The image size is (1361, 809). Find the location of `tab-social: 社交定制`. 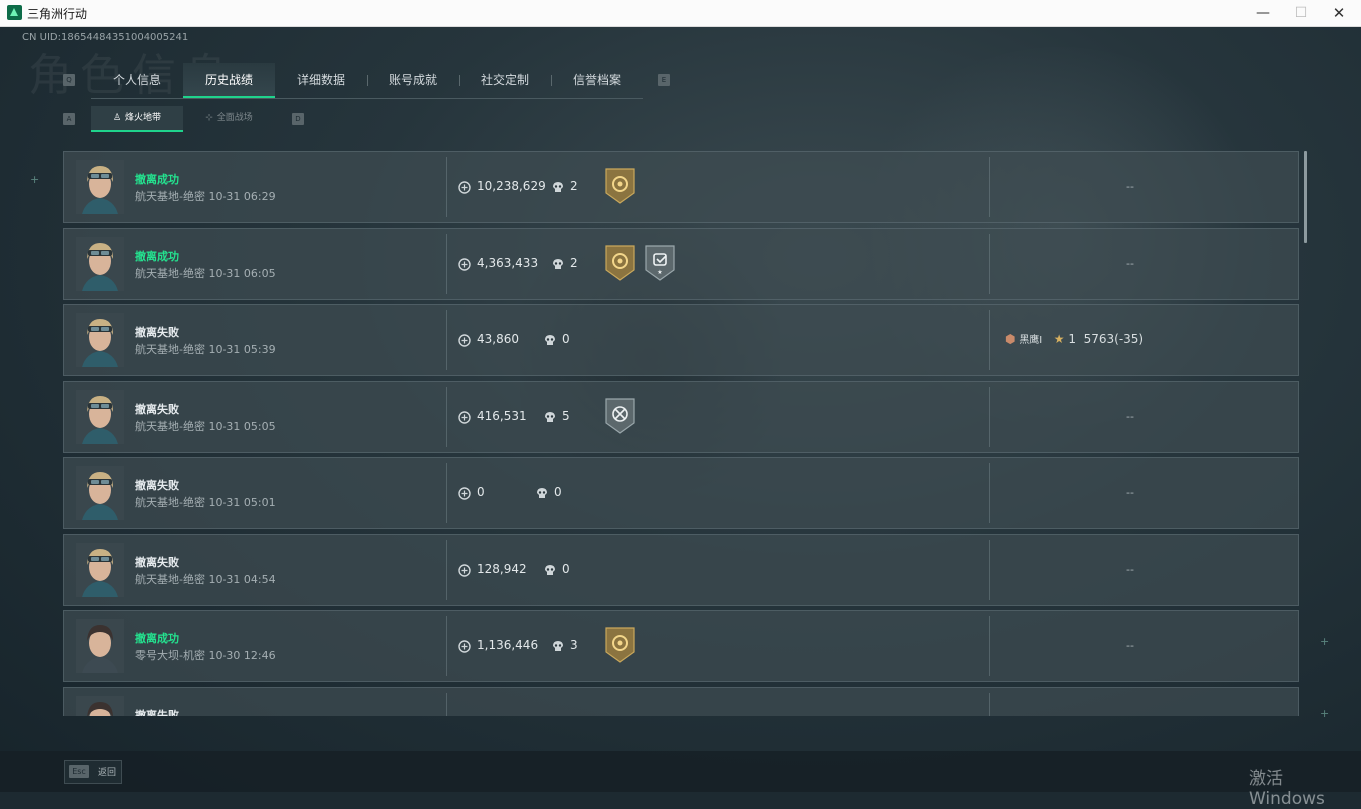

tab-social: 社交定制 is located at coordinates (505, 80).